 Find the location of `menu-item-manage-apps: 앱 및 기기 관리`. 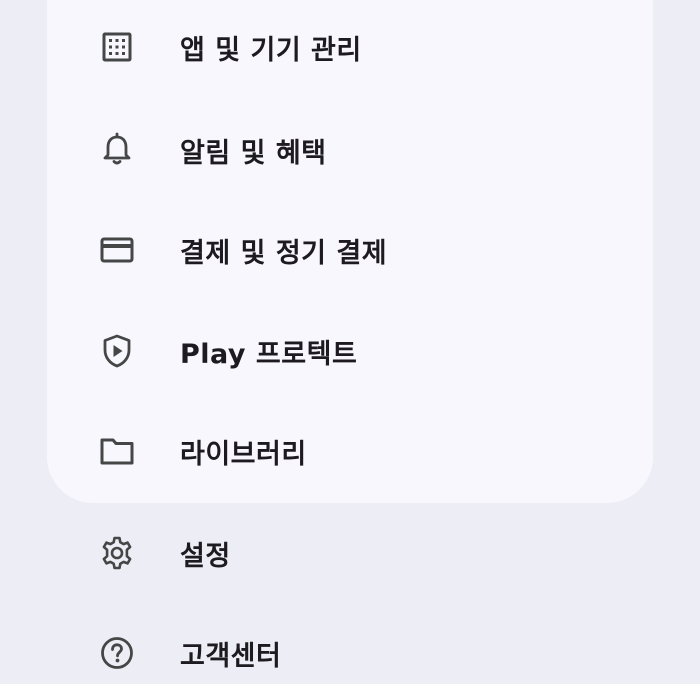

menu-item-manage-apps: 앱 및 기기 관리 is located at coordinates (350, 48).